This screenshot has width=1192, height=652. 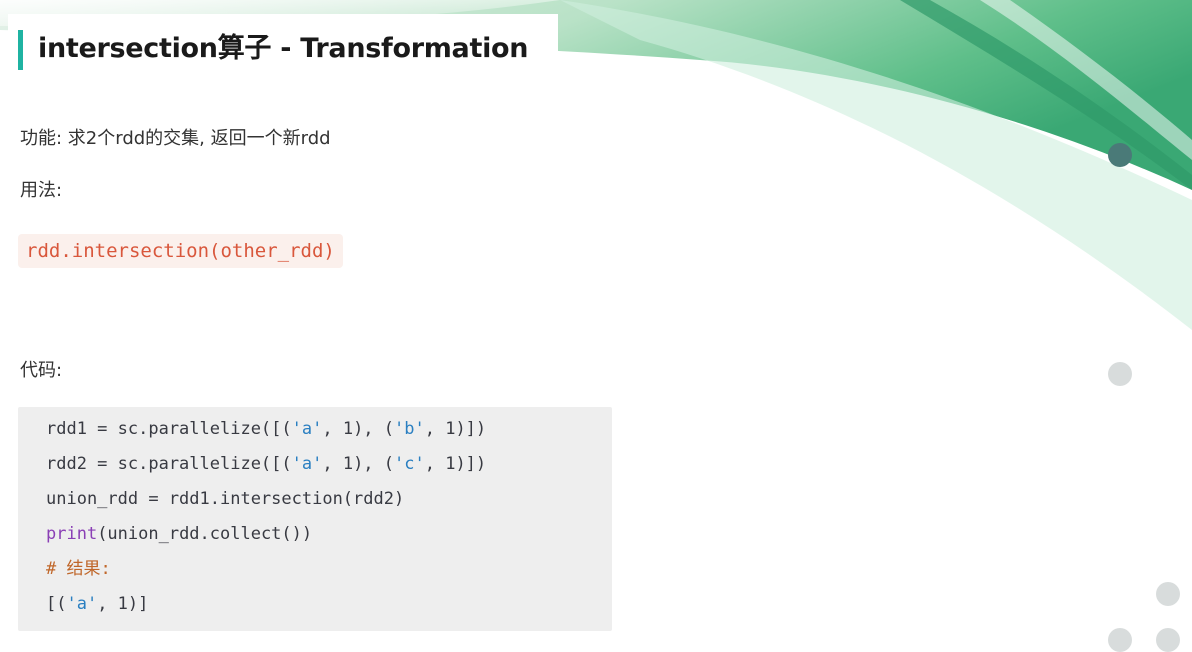 I want to click on usage-inline-code: rdd.intersection(other_rdd), so click(x=180, y=251).